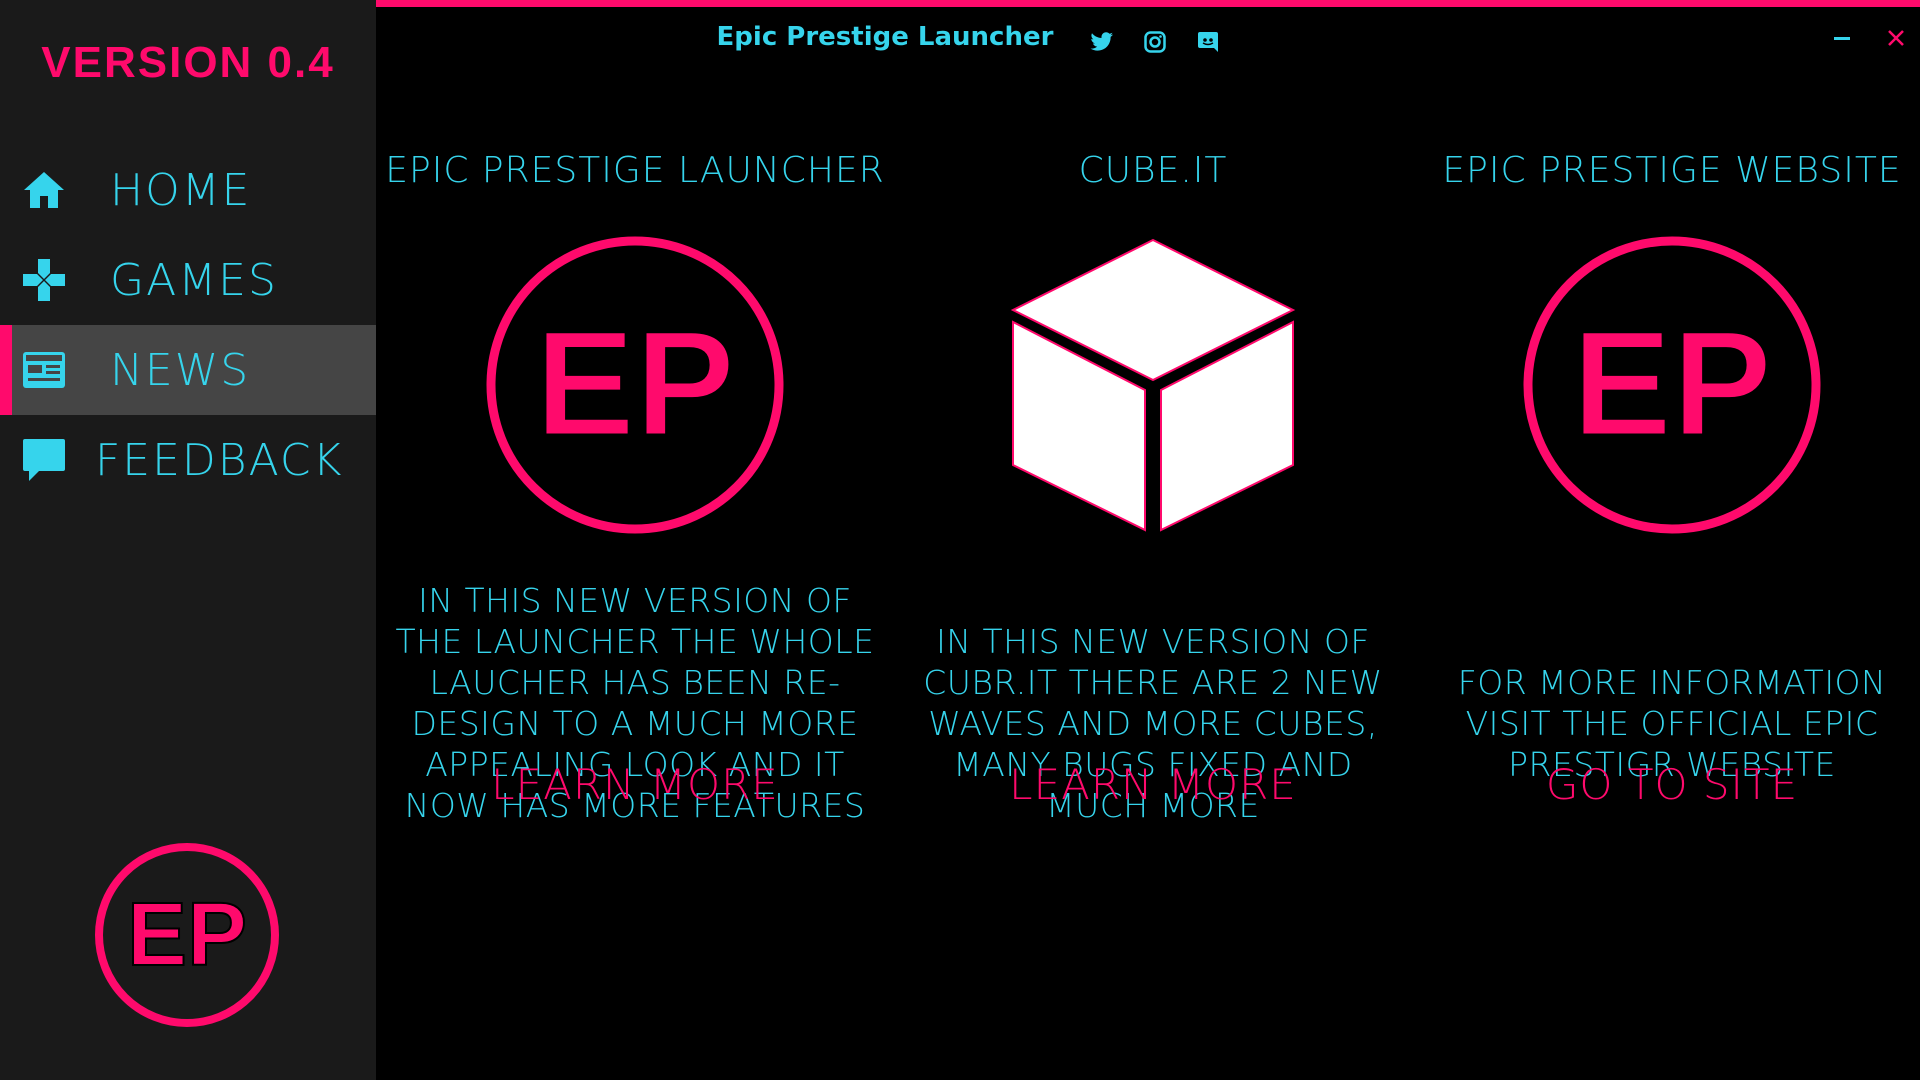  Describe the element at coordinates (188, 62) in the screenshot. I see `version-label: VERSION 0.4` at that location.